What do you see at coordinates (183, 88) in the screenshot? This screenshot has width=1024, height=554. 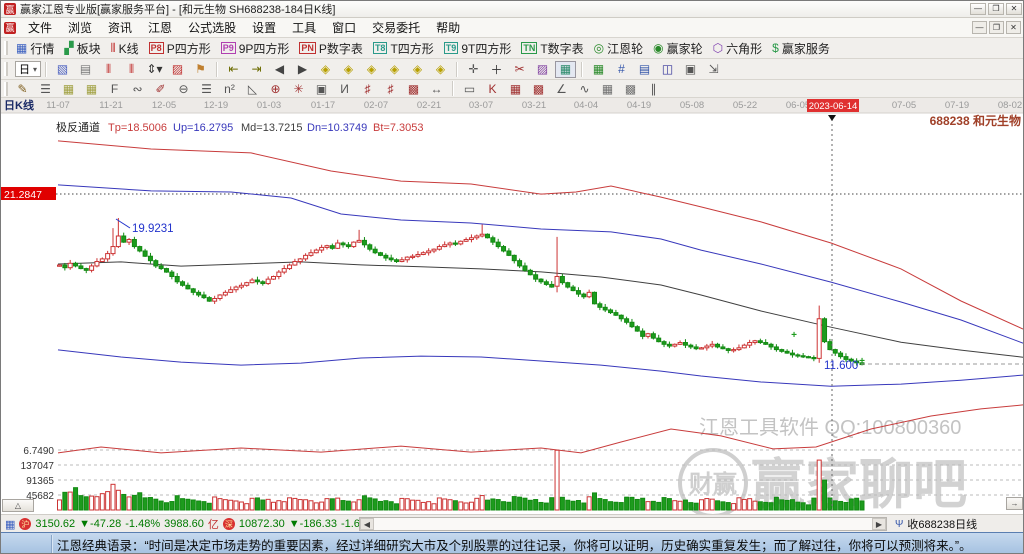 I see `protractor-icon: ⊖` at bounding box center [183, 88].